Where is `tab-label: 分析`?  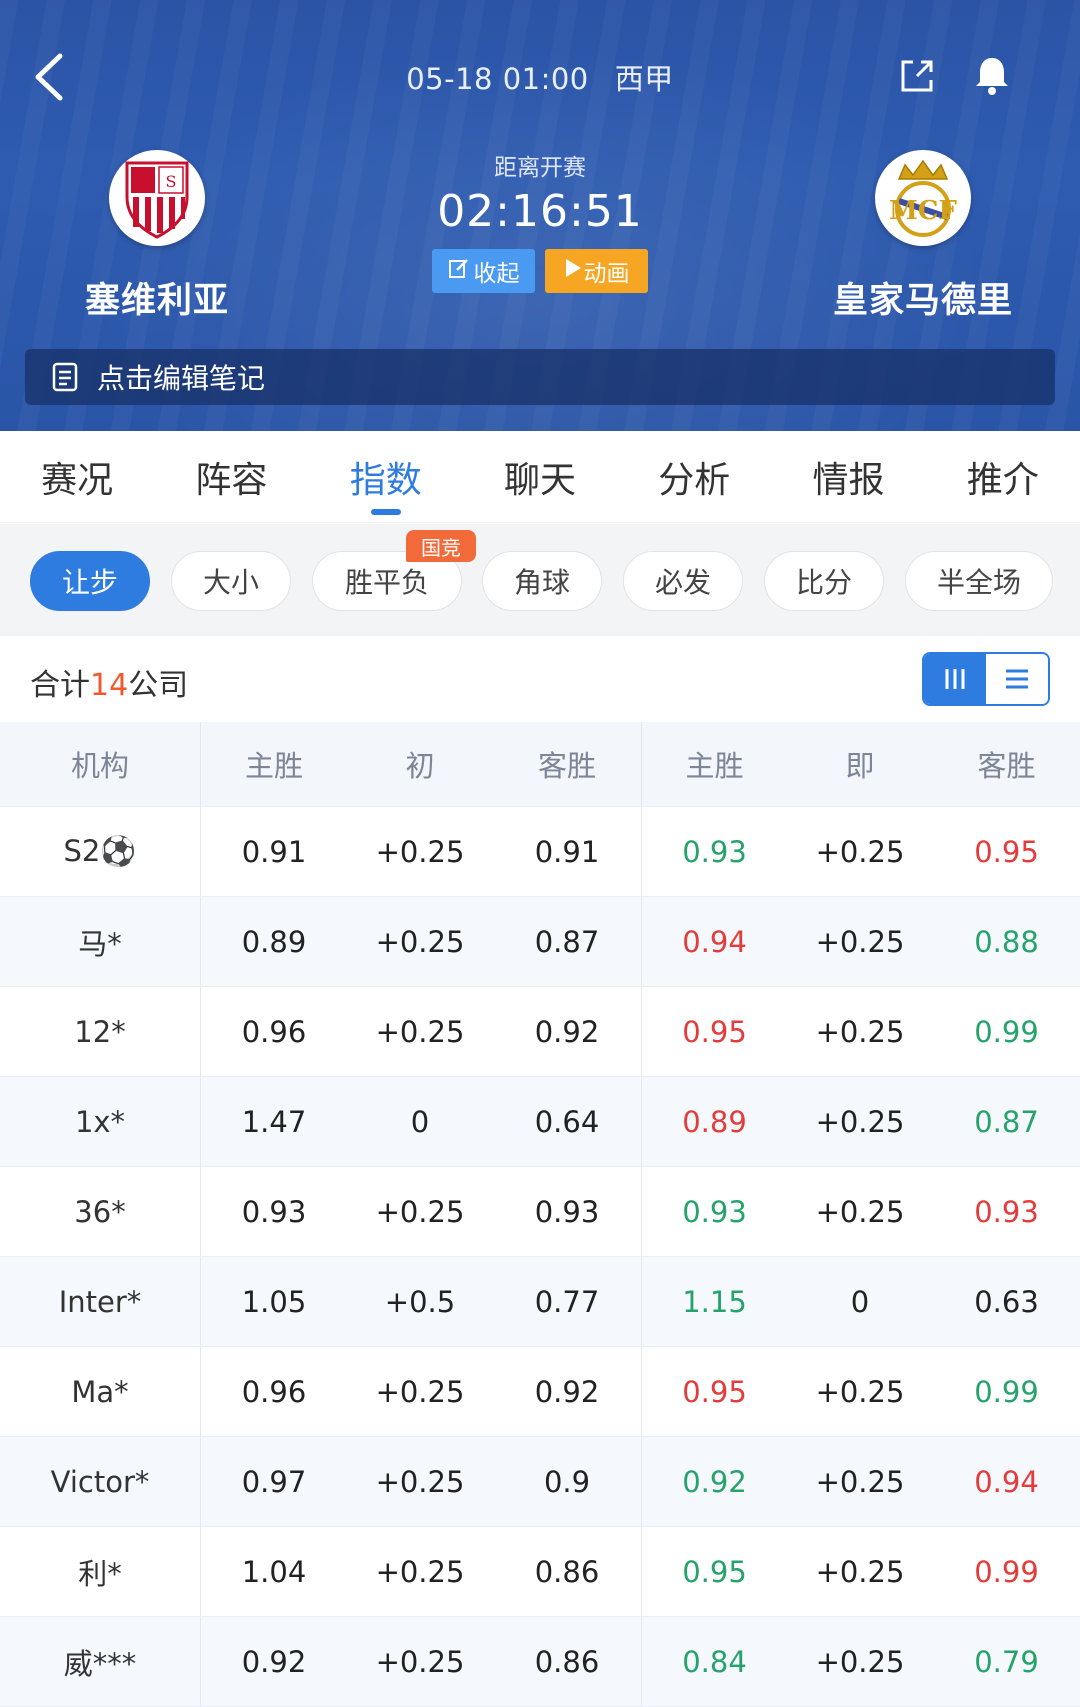
tab-label: 分析 is located at coordinates (694, 480).